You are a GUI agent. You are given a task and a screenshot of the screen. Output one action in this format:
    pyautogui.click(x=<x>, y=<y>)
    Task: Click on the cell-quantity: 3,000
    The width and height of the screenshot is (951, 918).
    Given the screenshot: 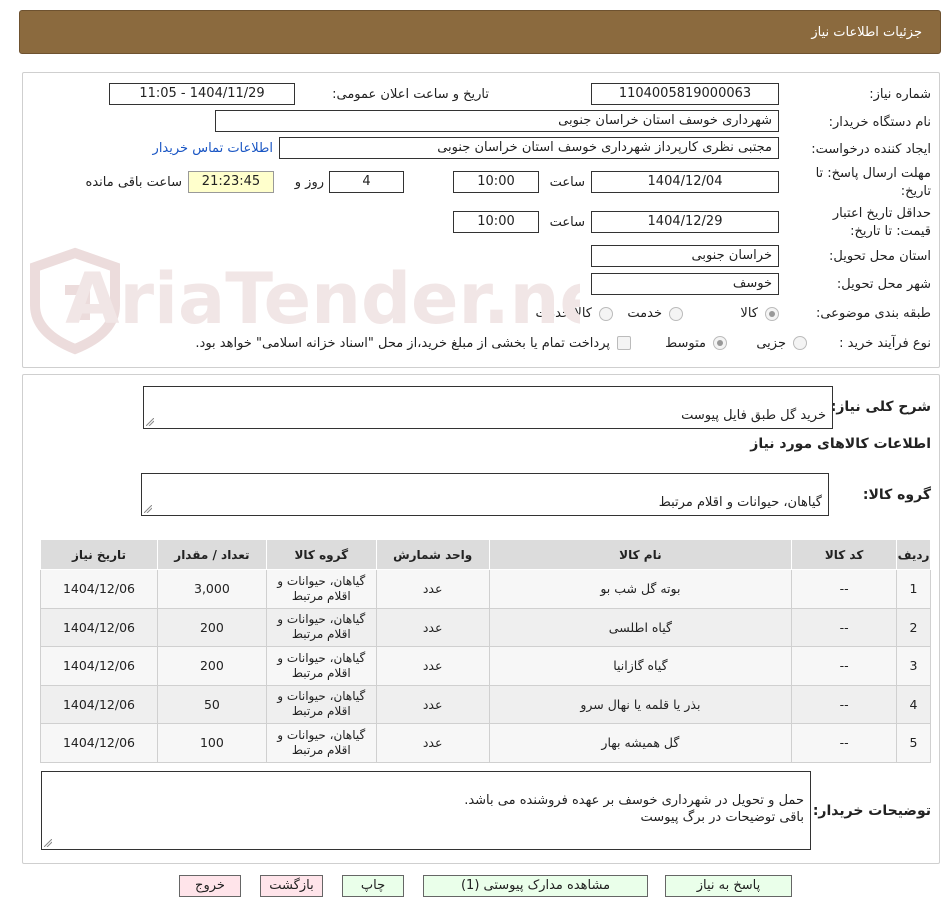 What is the action you would take?
    pyautogui.click(x=211, y=589)
    